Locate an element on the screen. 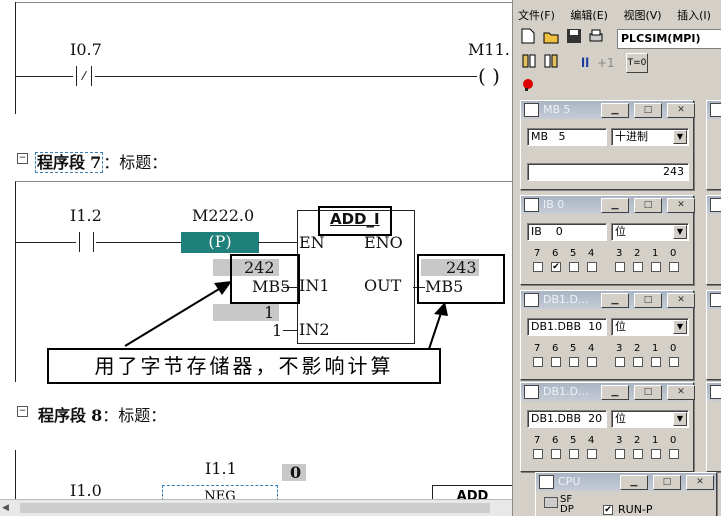  db20-address-field: DB1.DBB 20 is located at coordinates (567, 419).